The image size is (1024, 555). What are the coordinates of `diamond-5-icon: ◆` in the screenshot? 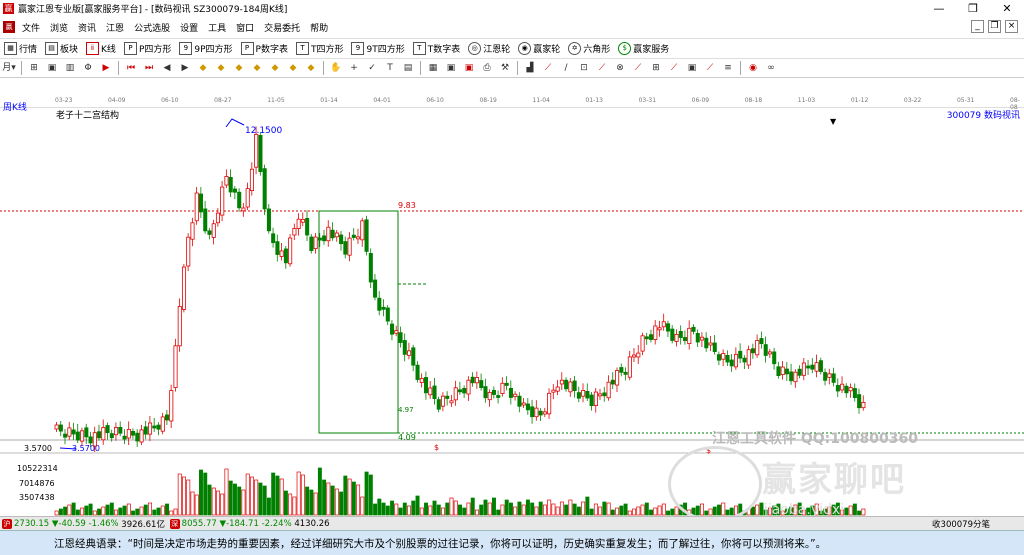 It's located at (275, 68).